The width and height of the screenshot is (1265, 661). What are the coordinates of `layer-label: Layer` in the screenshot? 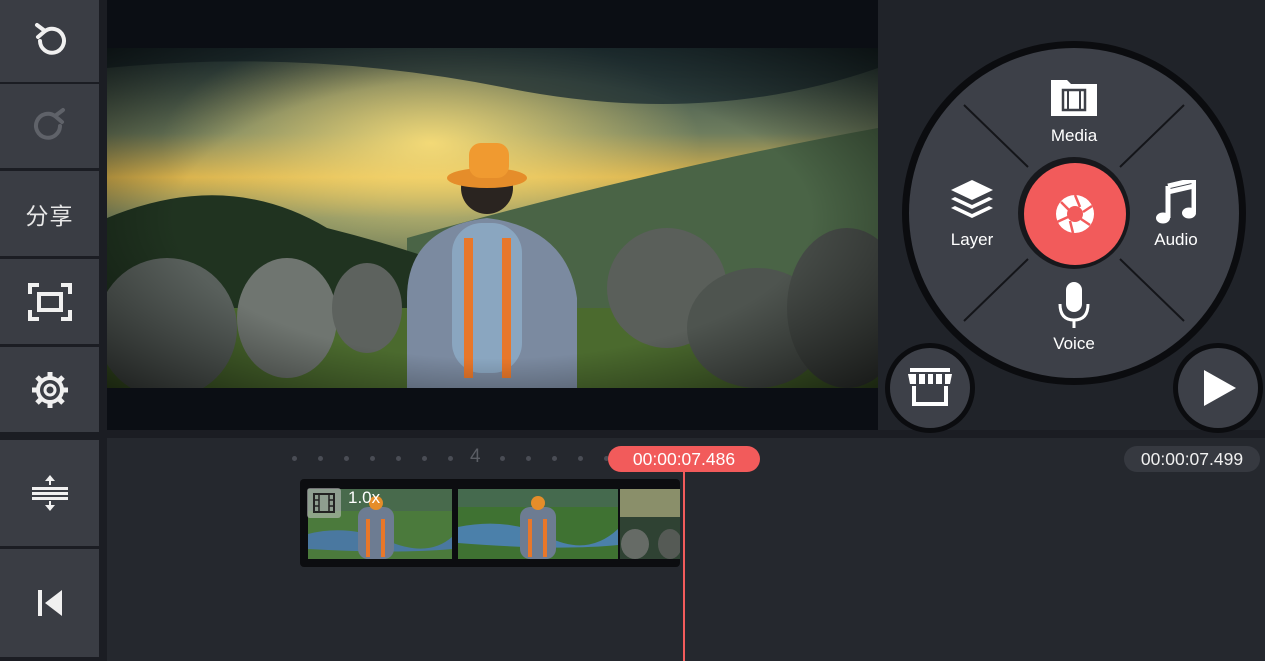 It's located at (972, 239).